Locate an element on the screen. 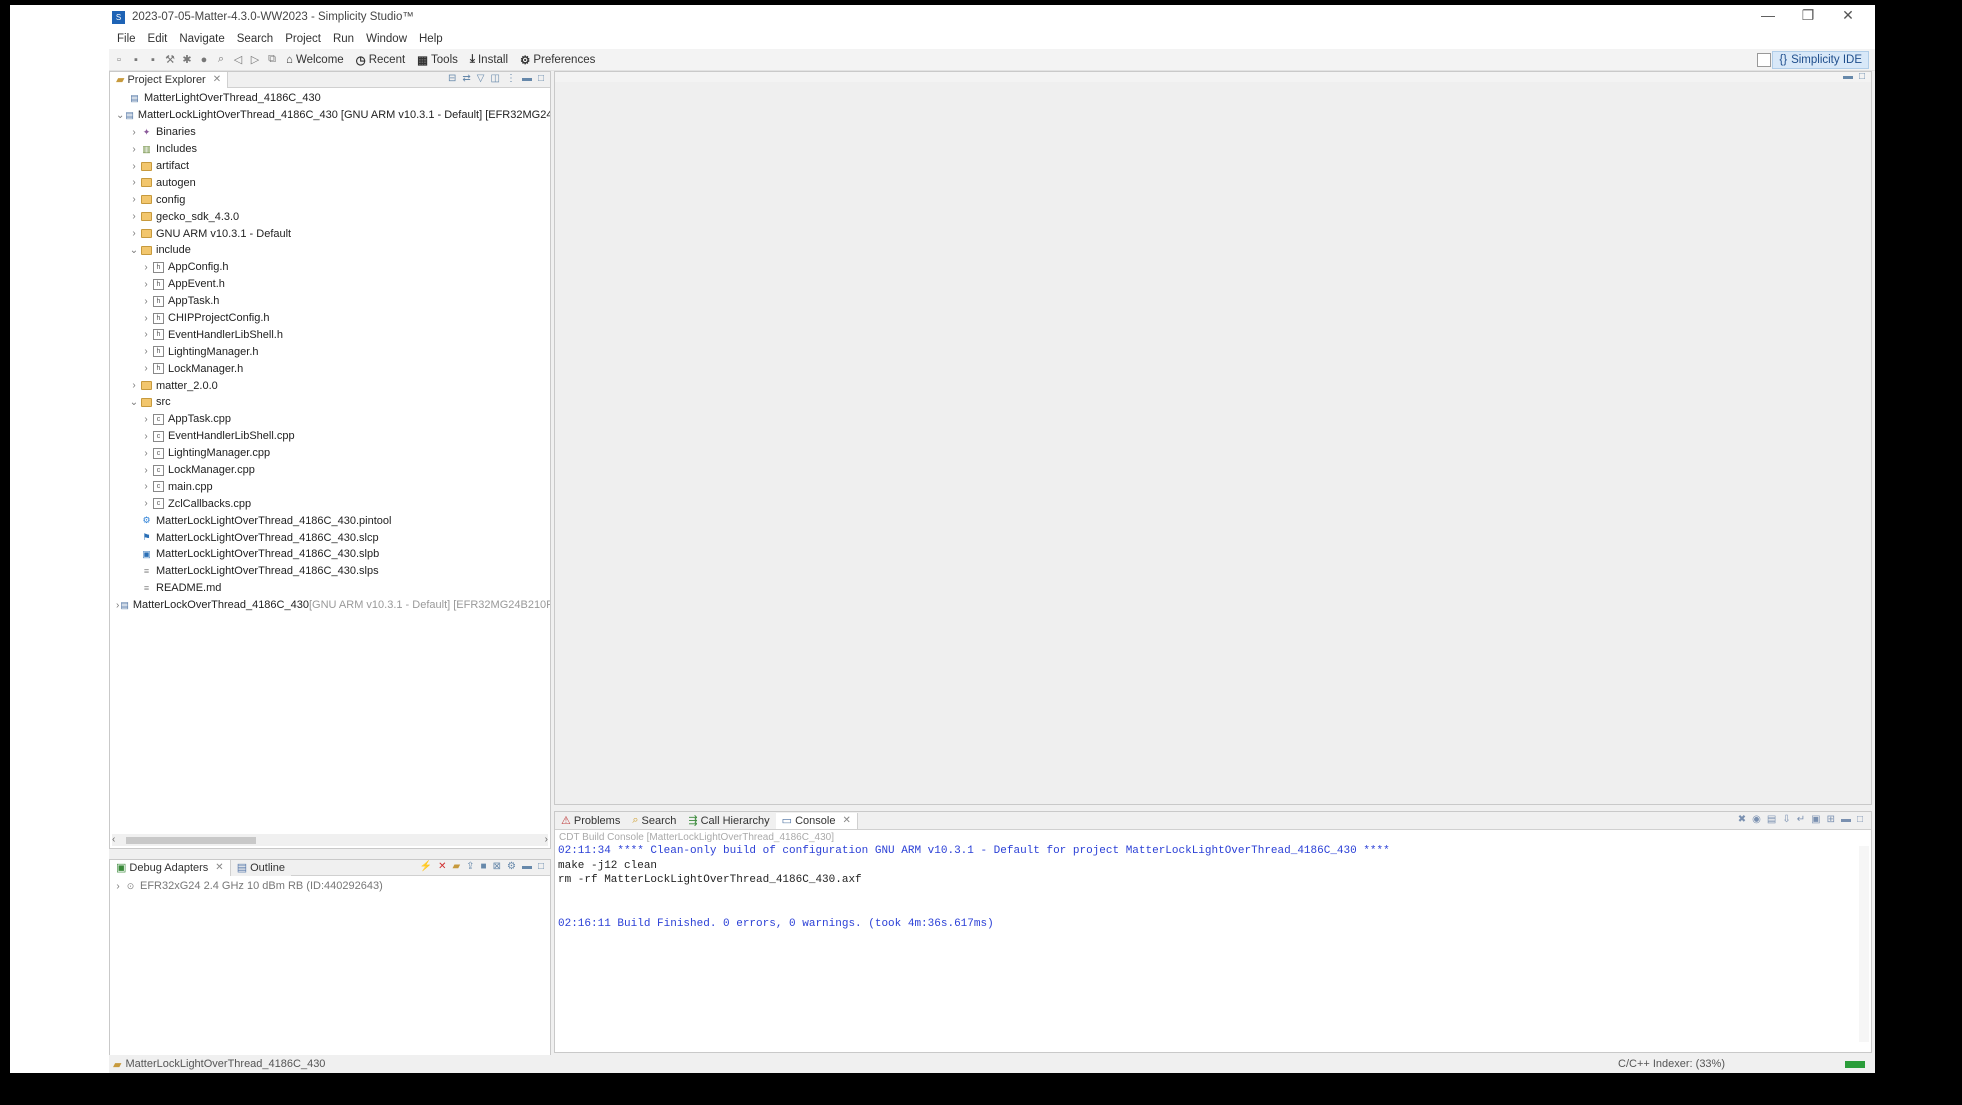 This screenshot has width=1962, height=1105. indexer-progress-bar is located at coordinates (1855, 1064).